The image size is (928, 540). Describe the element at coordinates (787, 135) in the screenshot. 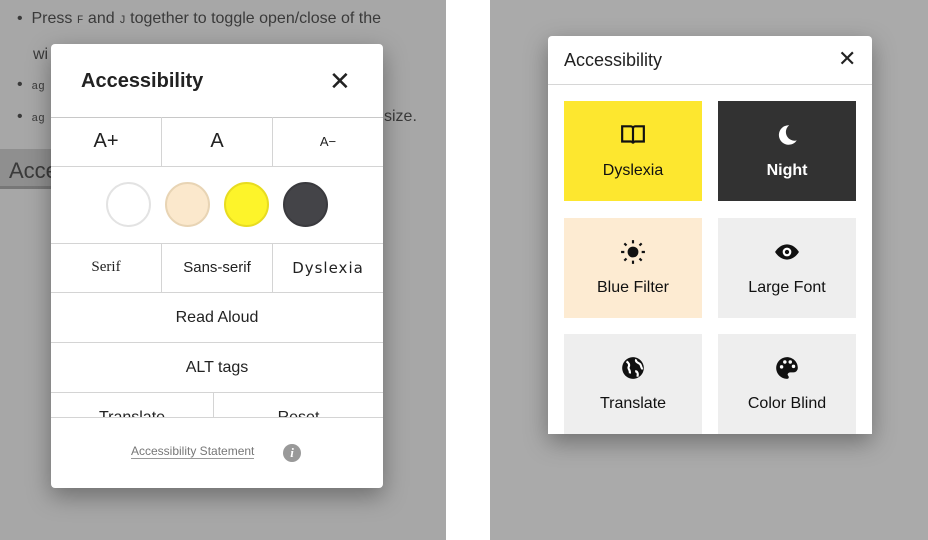

I see `moon-icon` at that location.